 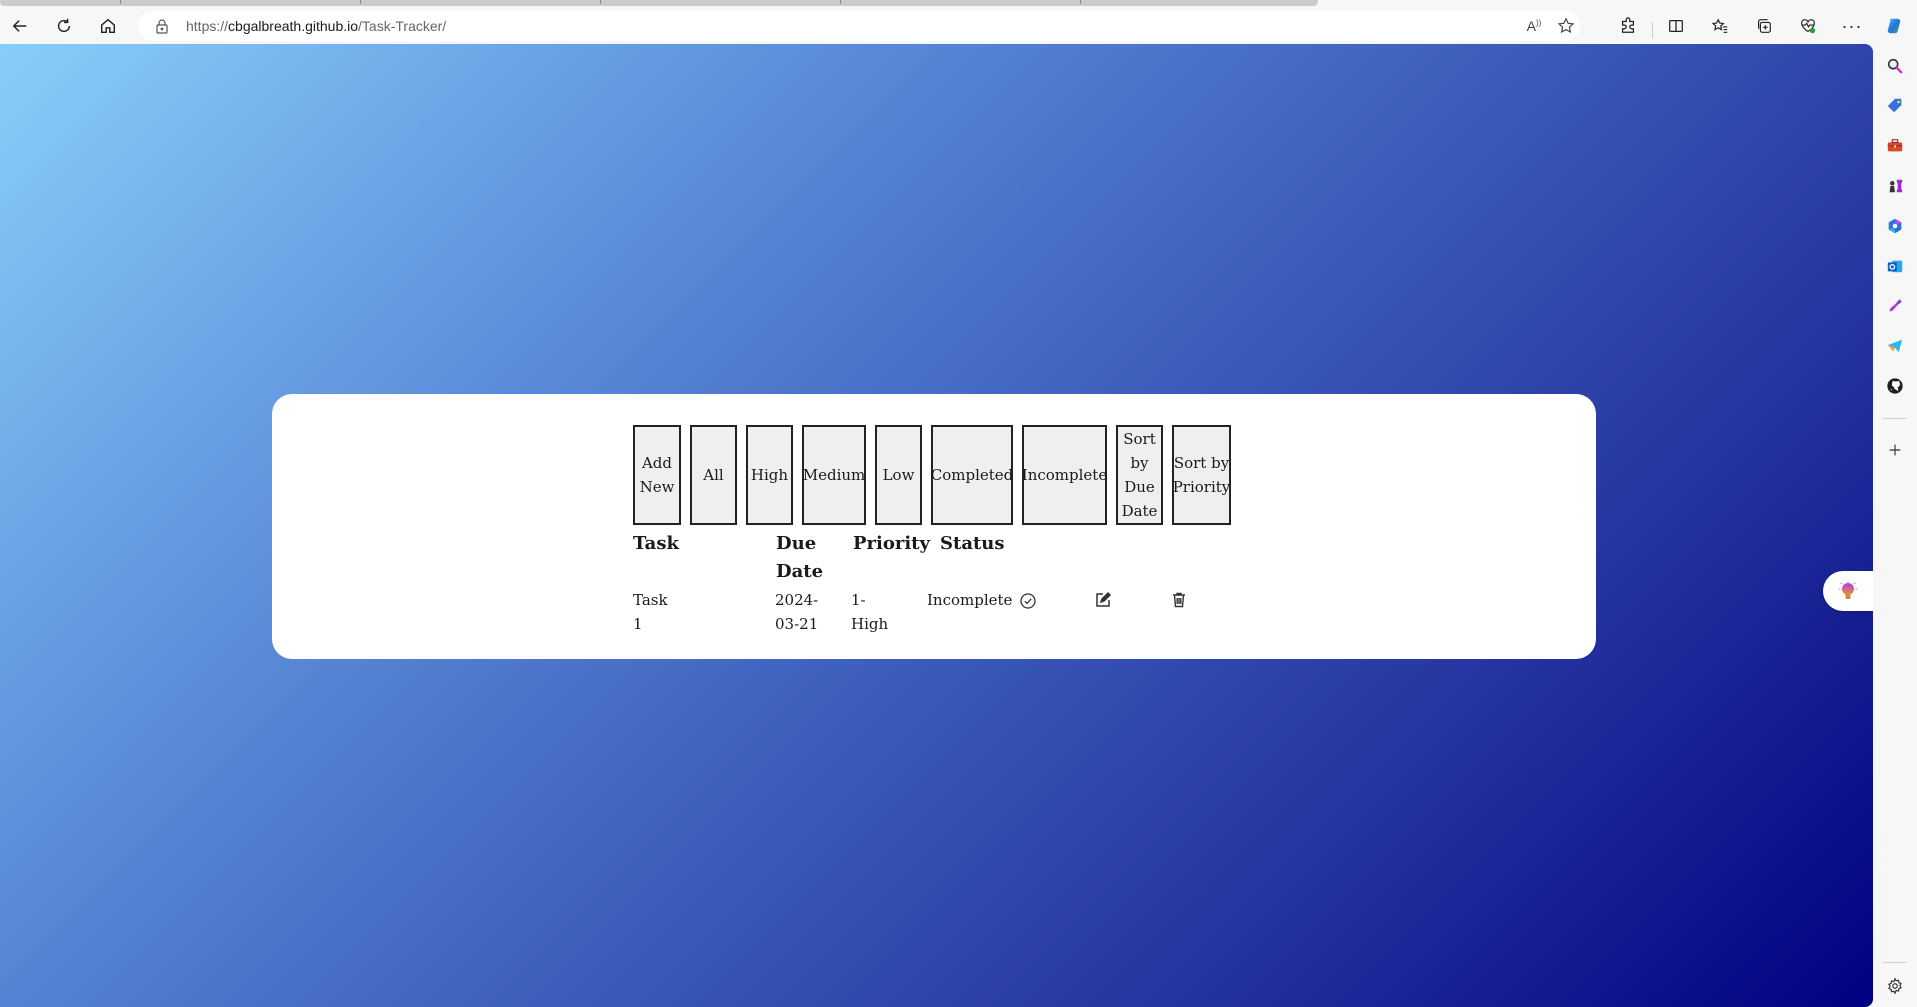 I want to click on toolbar-divider, so click(x=1652, y=30).